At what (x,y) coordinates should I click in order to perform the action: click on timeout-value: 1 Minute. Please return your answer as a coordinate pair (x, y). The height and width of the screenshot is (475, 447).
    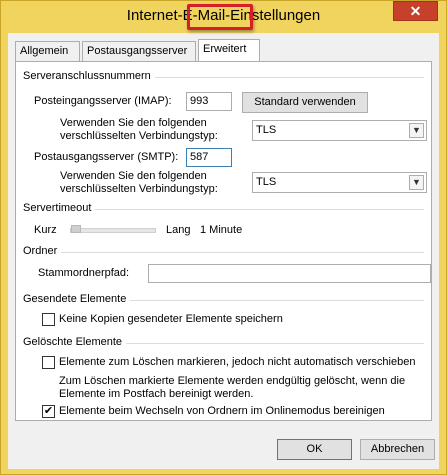
    Looking at the image, I should click on (221, 230).